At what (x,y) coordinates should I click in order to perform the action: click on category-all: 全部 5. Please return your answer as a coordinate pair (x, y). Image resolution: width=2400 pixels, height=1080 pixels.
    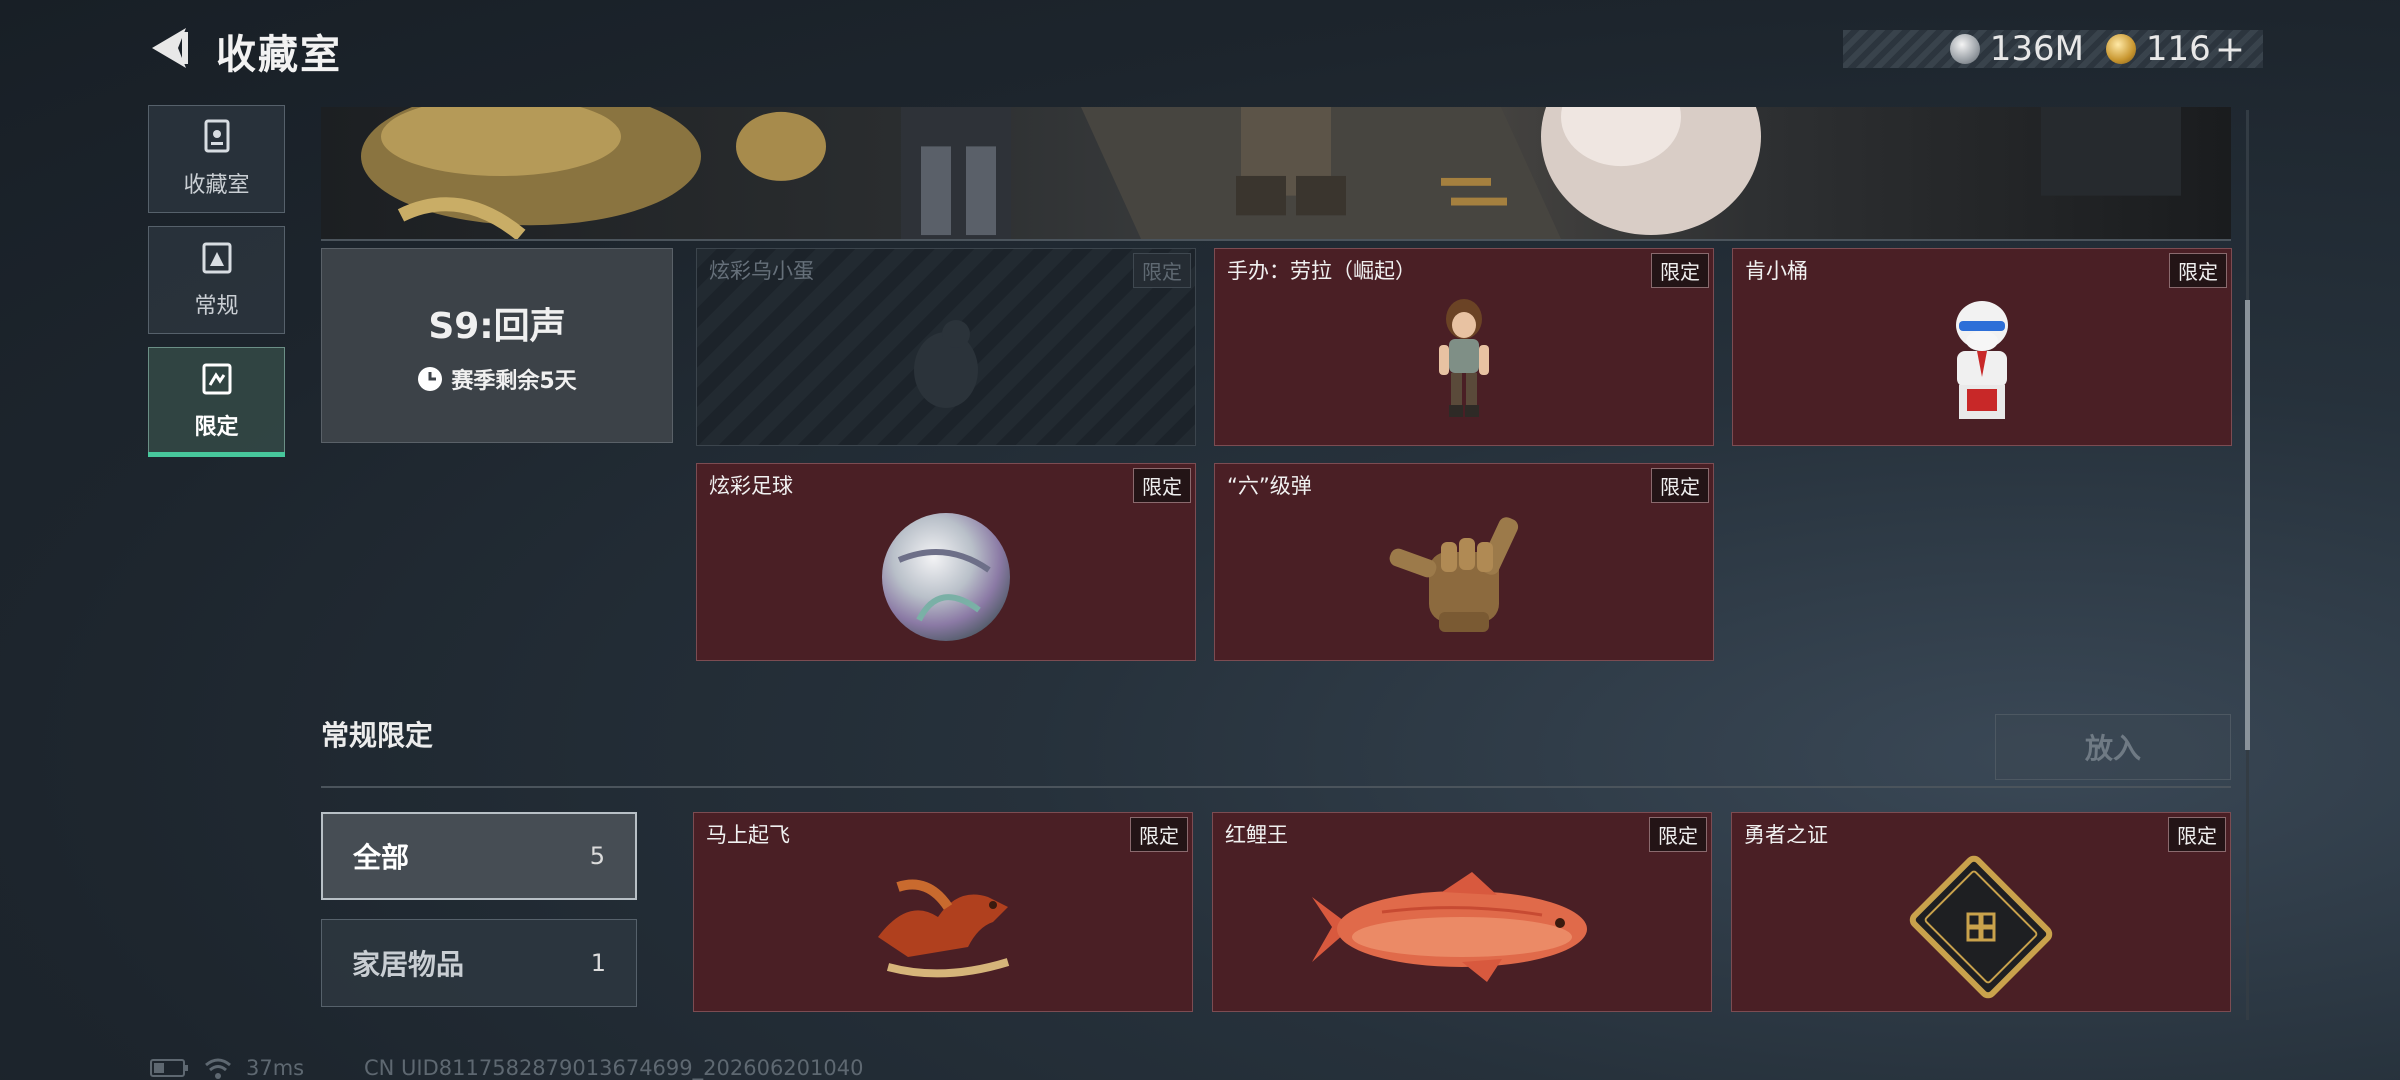
    Looking at the image, I should click on (479, 856).